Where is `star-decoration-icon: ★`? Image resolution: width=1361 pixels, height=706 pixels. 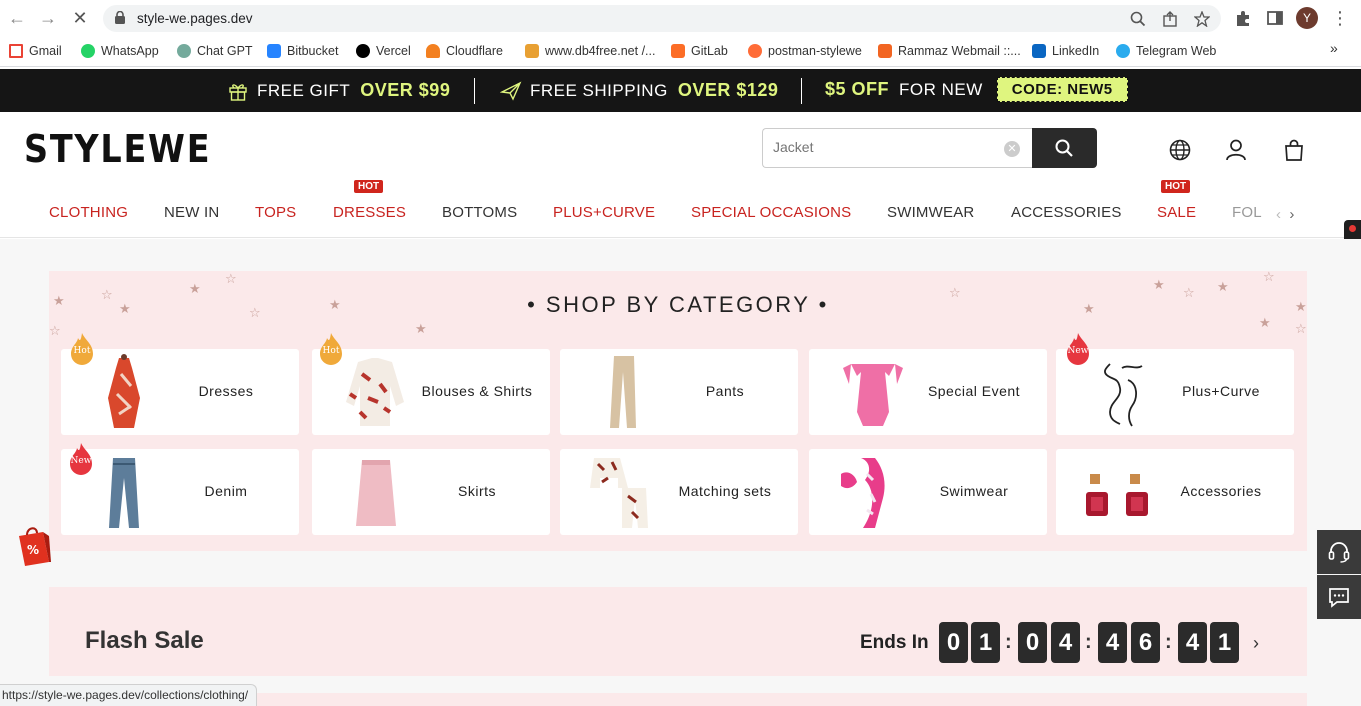
star-decoration-icon: ★ is located at coordinates (1159, 284).